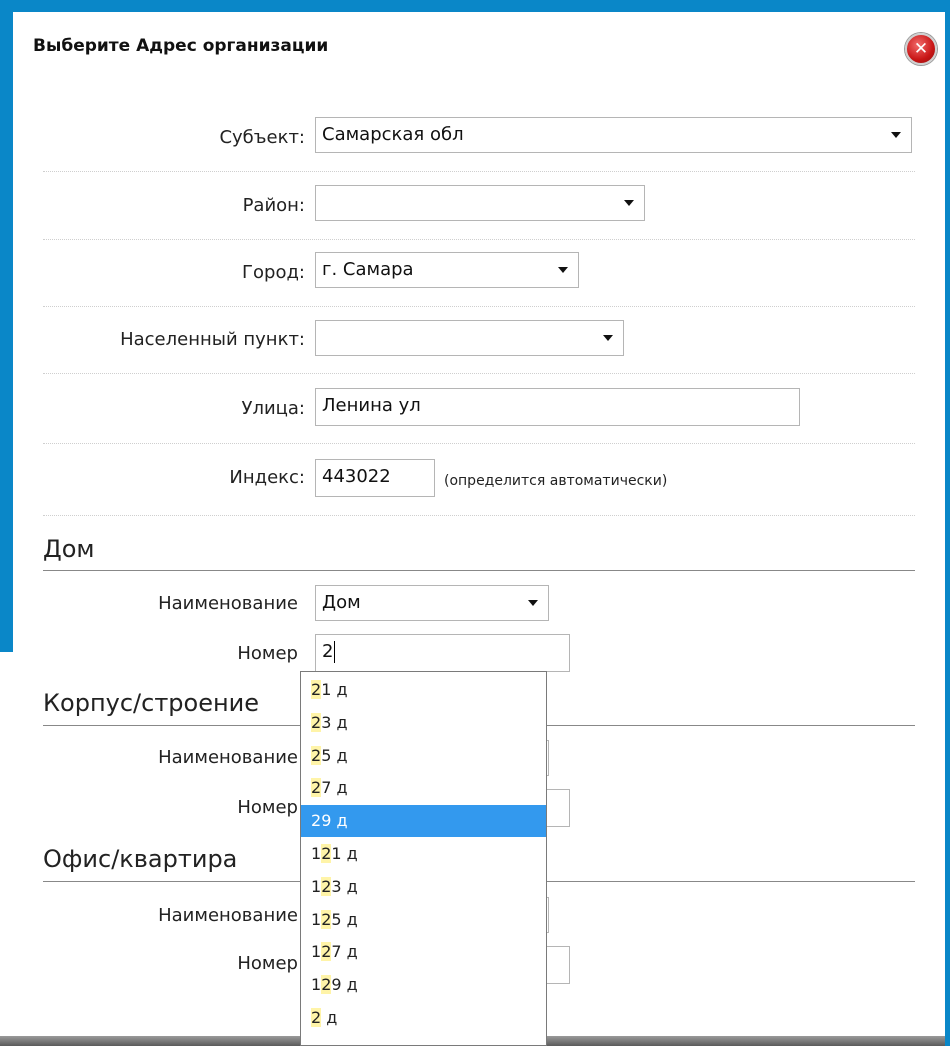 Image resolution: width=950 pixels, height=1046 pixels. I want to click on locality-select, so click(469, 338).